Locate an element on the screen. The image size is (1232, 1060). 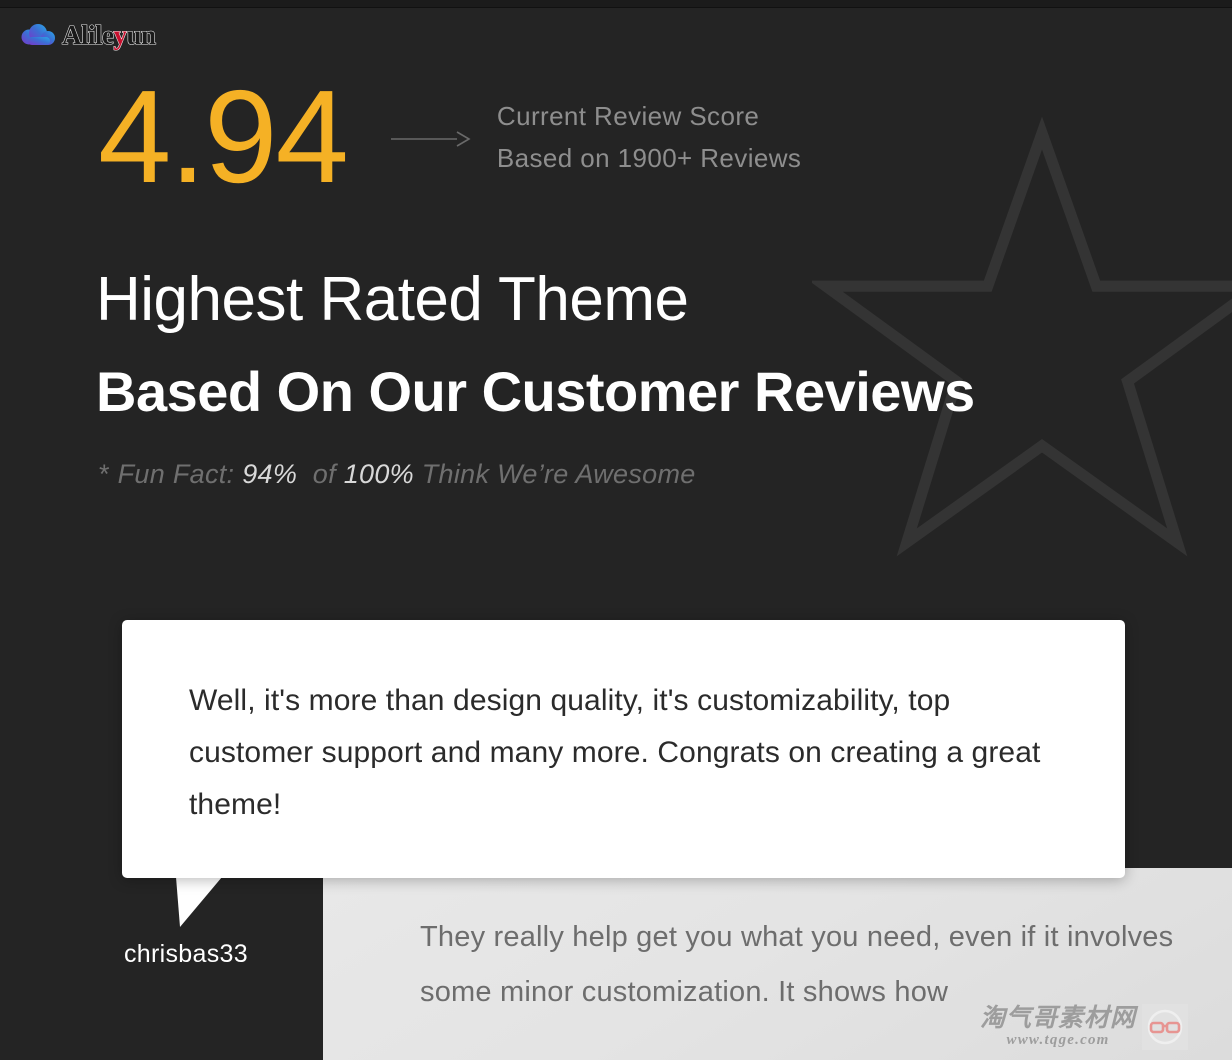
brand-name-part2: un is located at coordinates (141, 34).